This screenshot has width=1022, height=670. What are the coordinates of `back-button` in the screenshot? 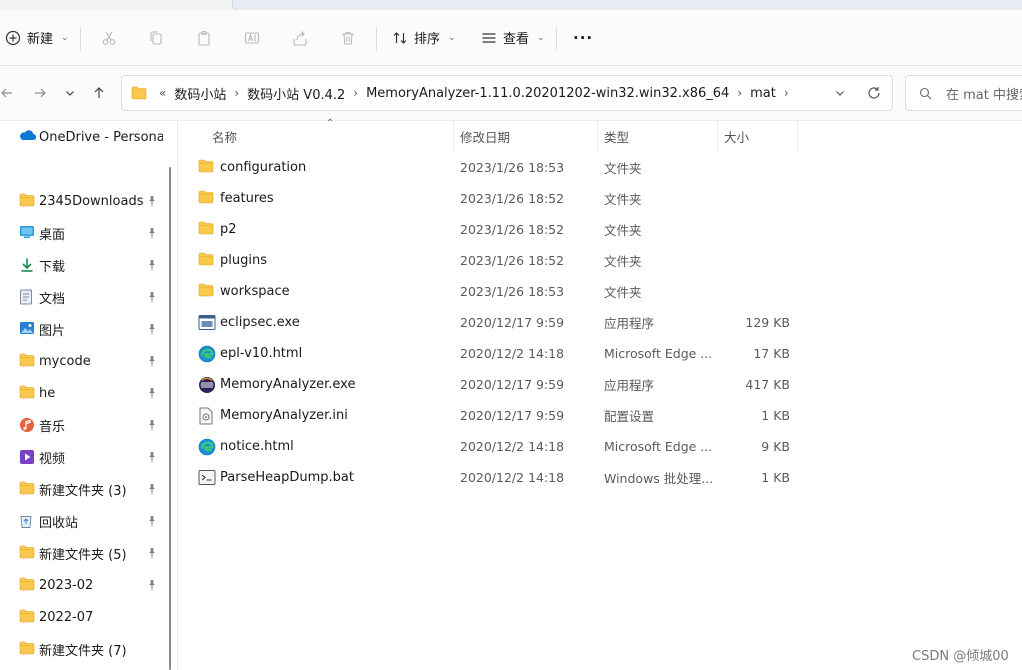 It's located at (7, 93).